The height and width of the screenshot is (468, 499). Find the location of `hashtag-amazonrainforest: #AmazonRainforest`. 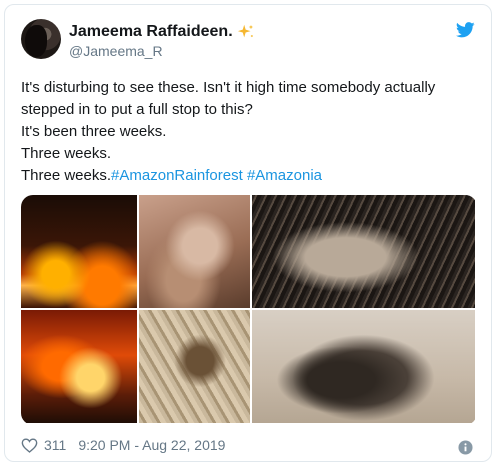

hashtag-amazonrainforest: #AmazonRainforest is located at coordinates (177, 175).